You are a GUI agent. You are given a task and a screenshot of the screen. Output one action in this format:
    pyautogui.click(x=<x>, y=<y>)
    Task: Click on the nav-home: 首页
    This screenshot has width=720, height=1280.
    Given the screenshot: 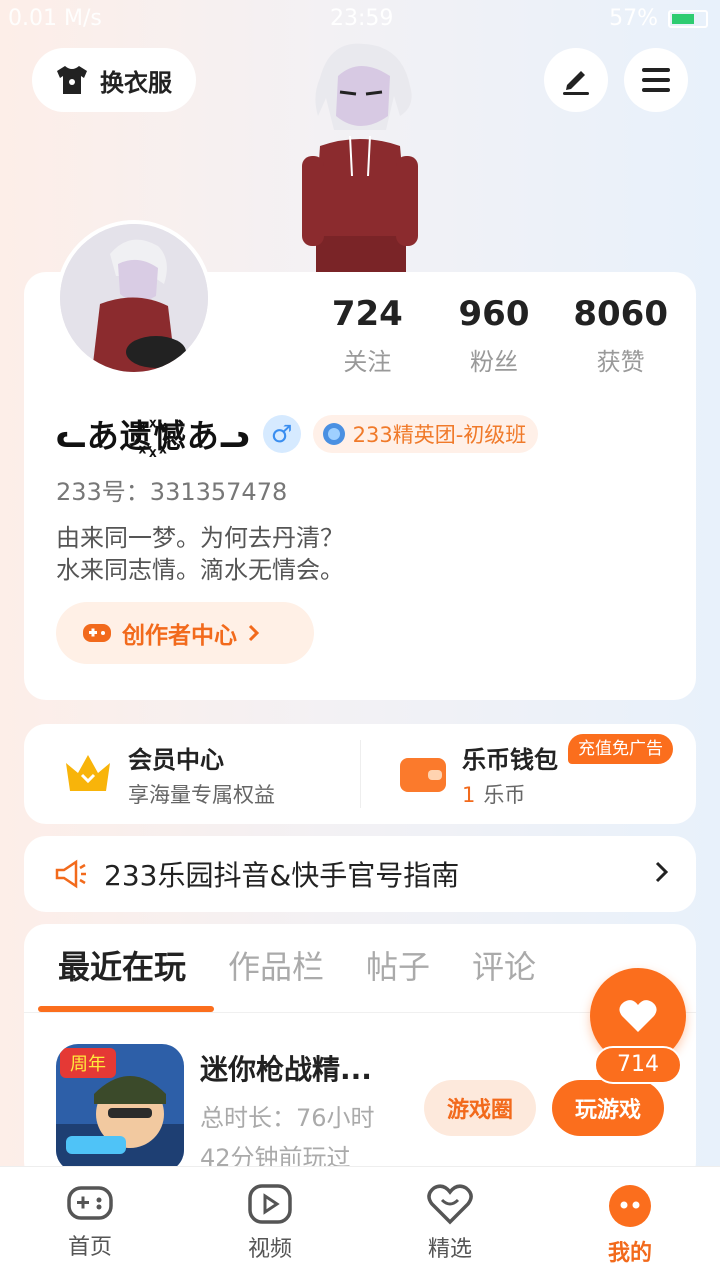 What is the action you would take?
    pyautogui.click(x=90, y=1223)
    